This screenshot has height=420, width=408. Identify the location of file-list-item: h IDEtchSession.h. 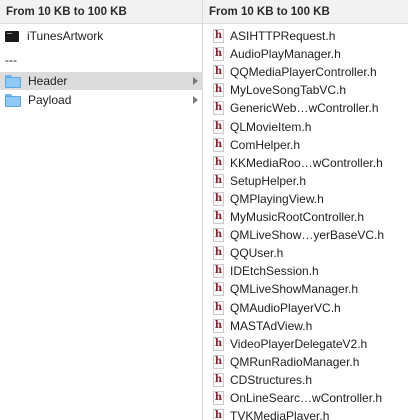
(305, 271).